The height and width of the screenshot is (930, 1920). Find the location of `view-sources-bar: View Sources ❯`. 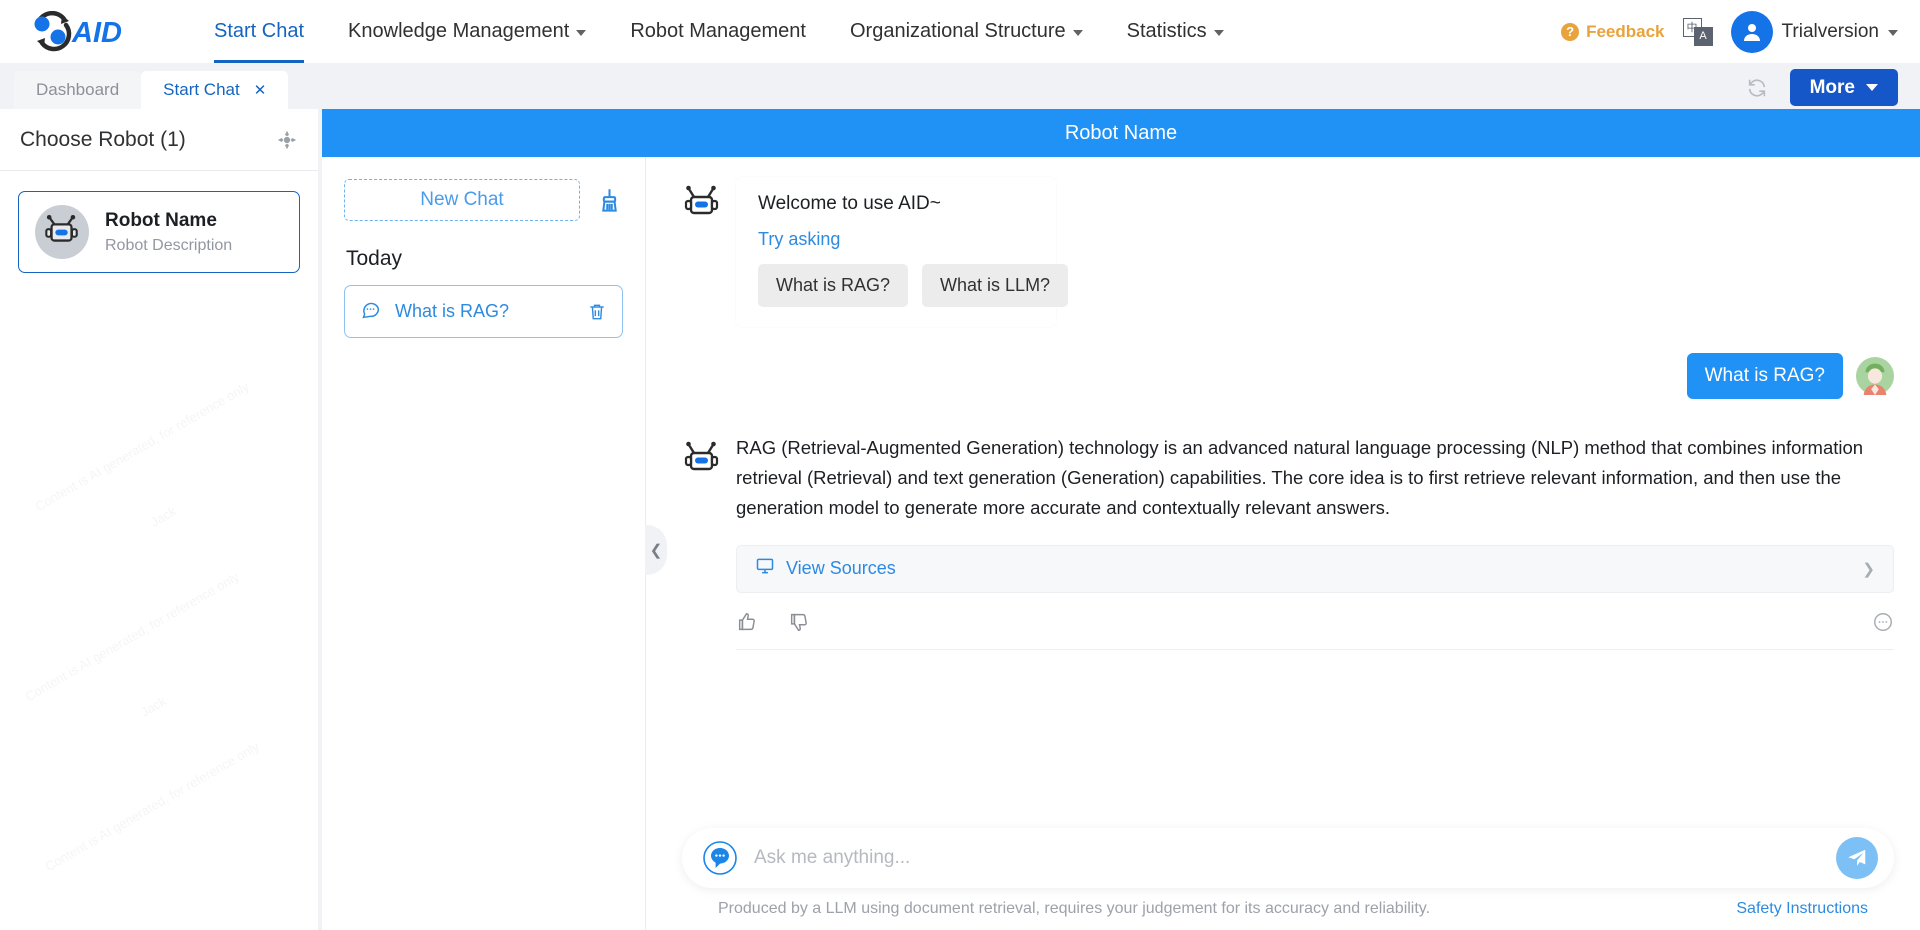

view-sources-bar: View Sources ❯ is located at coordinates (1315, 568).